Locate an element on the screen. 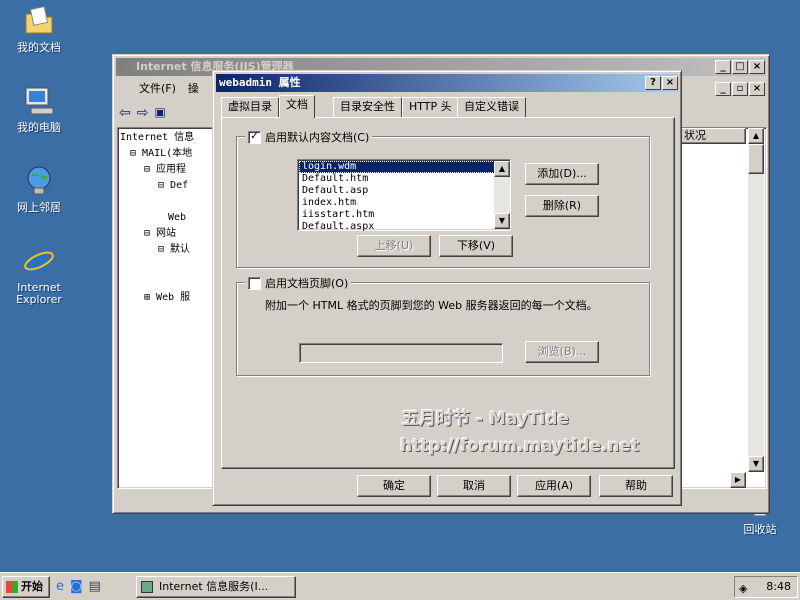  toolbar: ⇦ ⇨ ▣ is located at coordinates (142, 113).